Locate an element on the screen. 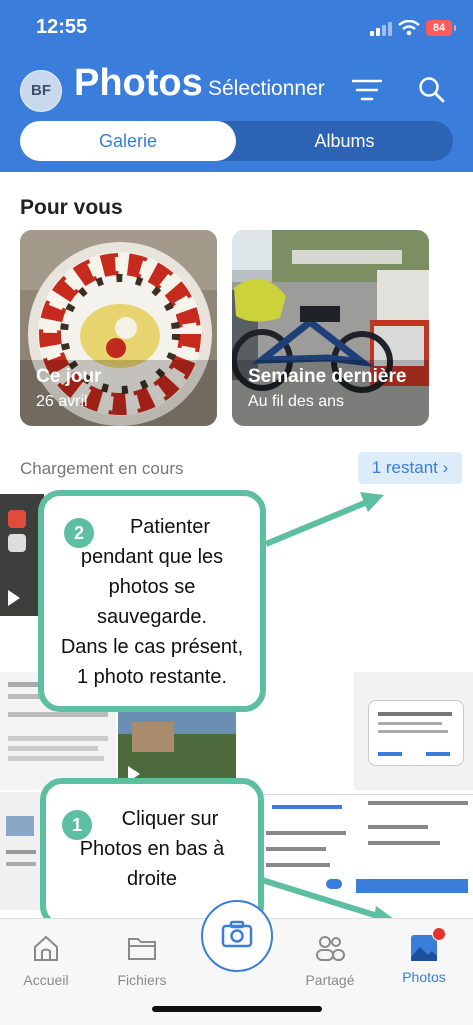  callout-line: 1 photo restante. is located at coordinates (152, 677).